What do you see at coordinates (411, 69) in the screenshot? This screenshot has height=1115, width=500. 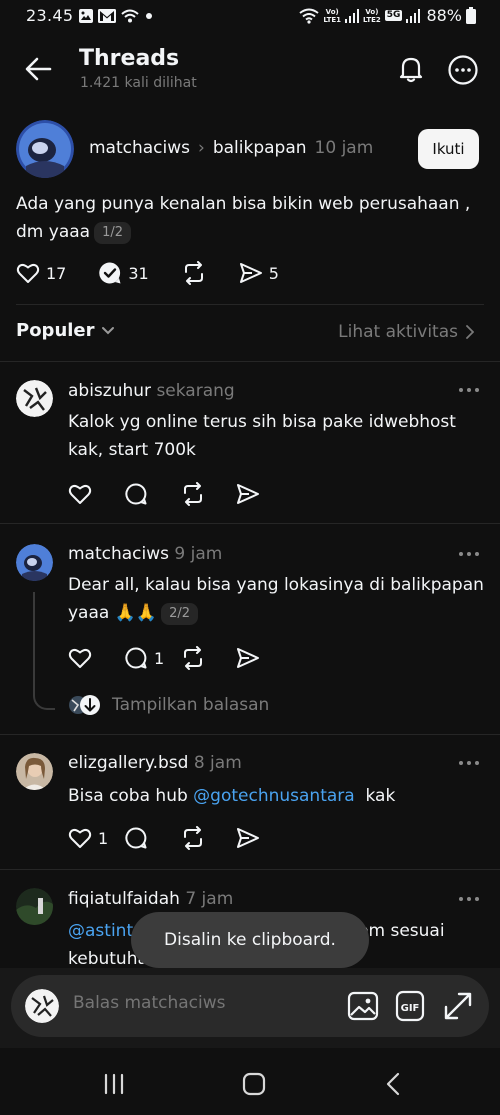 I see `bell-icon` at bounding box center [411, 69].